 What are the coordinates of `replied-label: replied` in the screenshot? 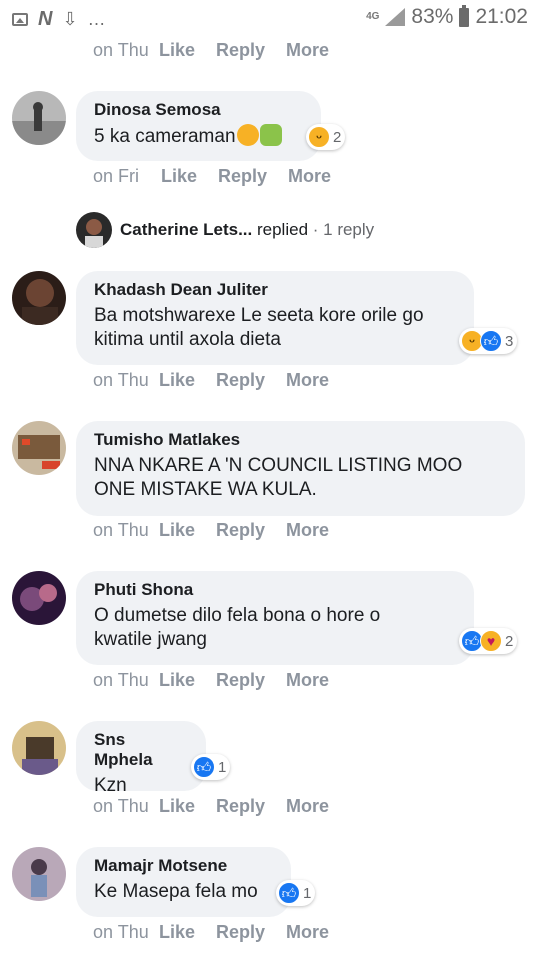 It's located at (280, 229).